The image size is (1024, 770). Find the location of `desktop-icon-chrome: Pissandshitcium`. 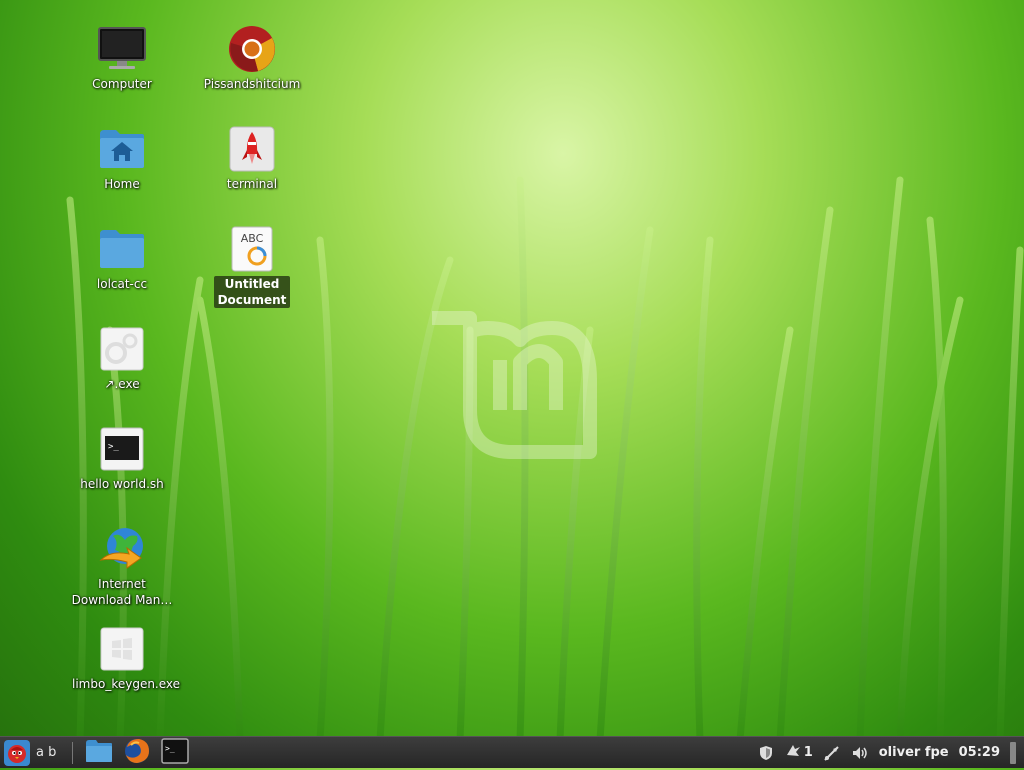

desktop-icon-chrome: Pissandshitcium is located at coordinates (252, 58).